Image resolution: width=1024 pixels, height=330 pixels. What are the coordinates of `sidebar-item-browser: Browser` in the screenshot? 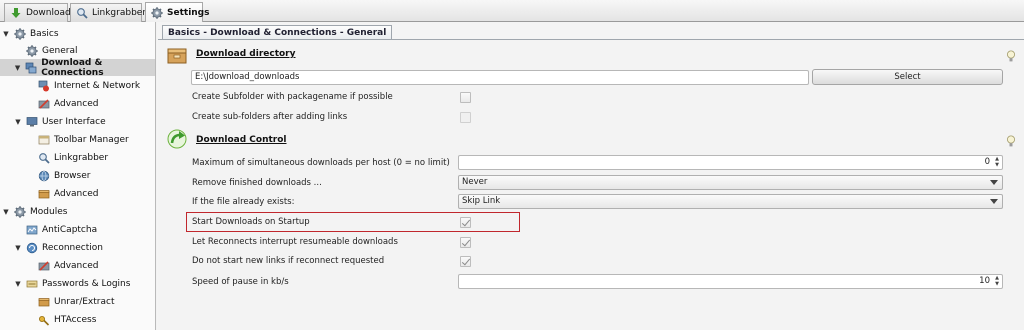 It's located at (77, 175).